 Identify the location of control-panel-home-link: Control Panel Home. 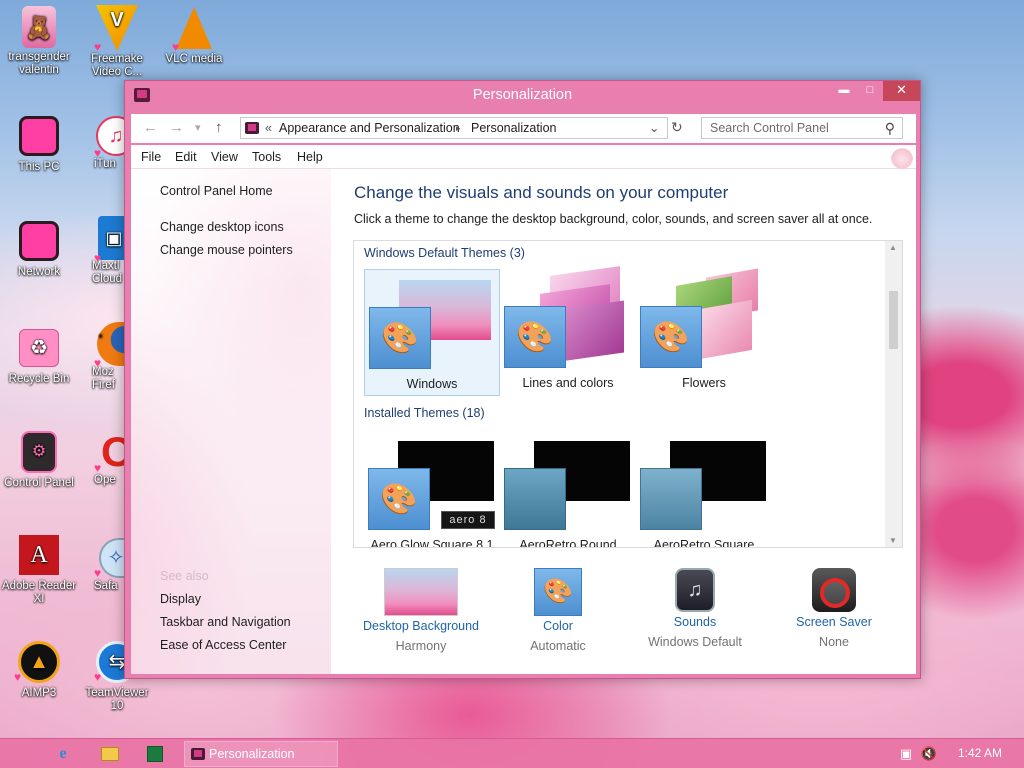
(216, 191).